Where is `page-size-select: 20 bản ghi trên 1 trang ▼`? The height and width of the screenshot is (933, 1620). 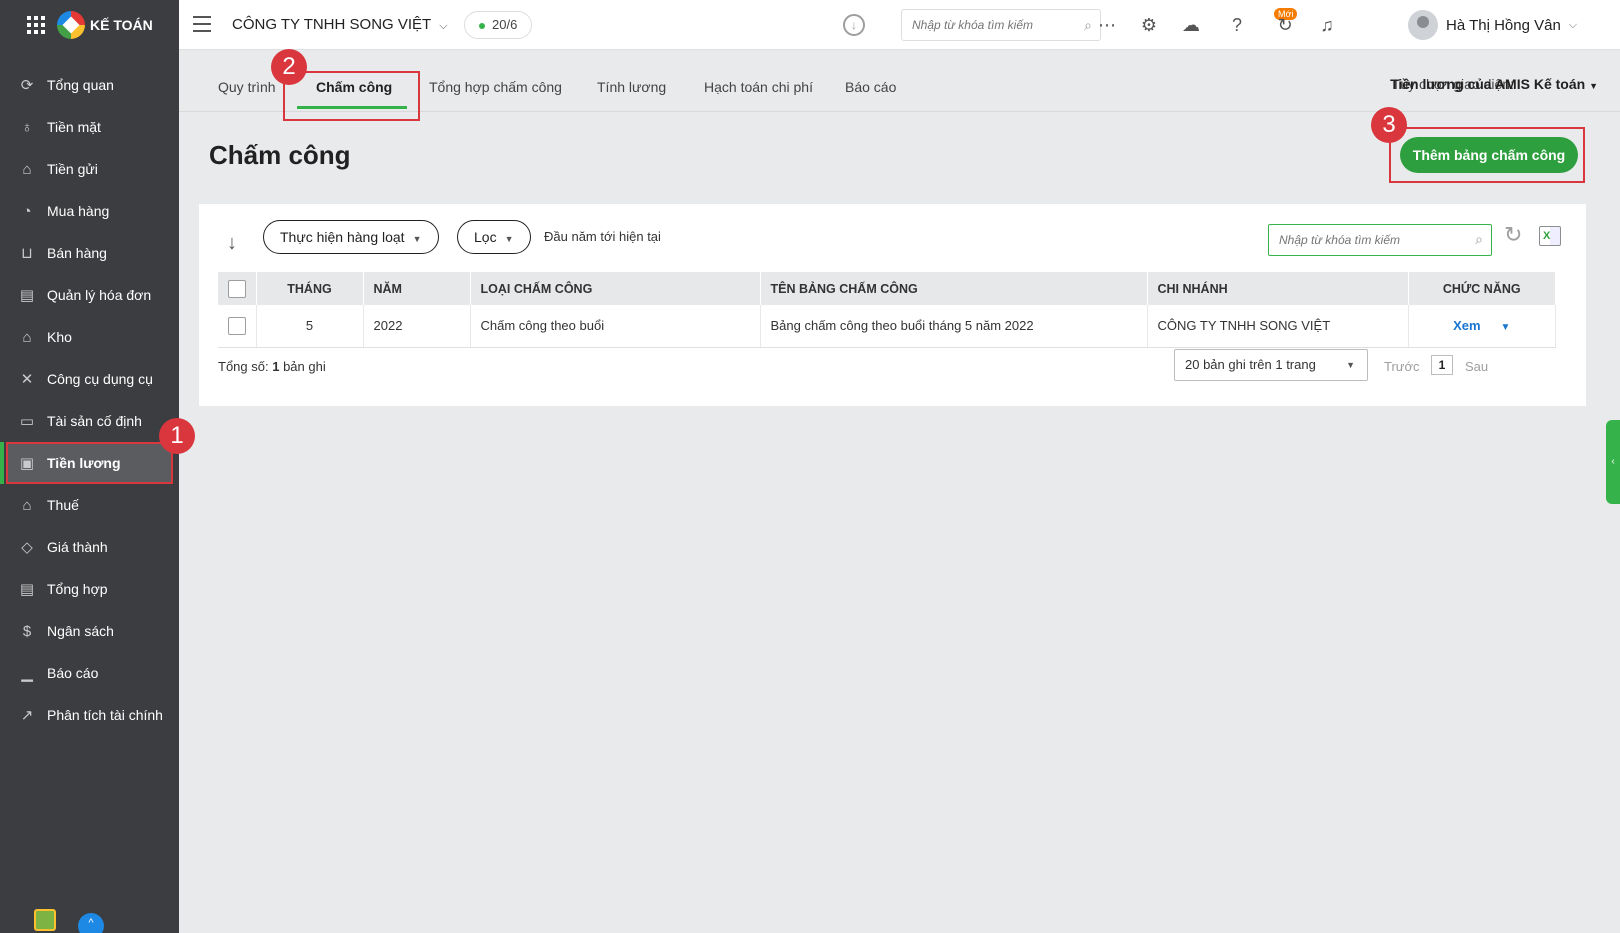
page-size-select: 20 bản ghi trên 1 trang ▼ is located at coordinates (1271, 365).